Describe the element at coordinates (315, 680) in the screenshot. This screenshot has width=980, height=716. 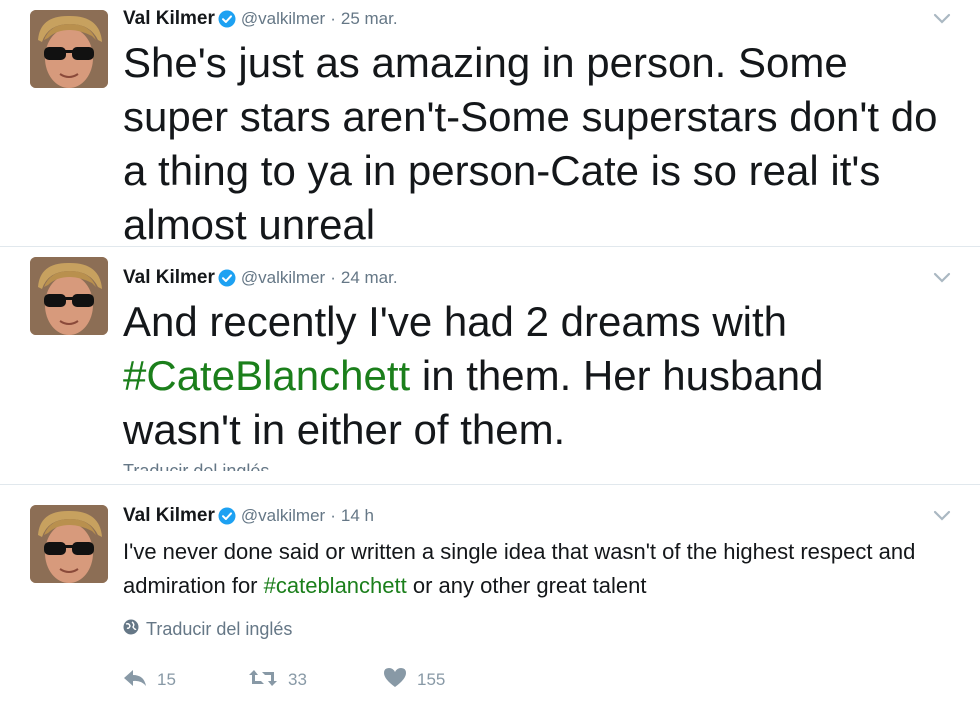
I see `retweet-button: 33` at that location.